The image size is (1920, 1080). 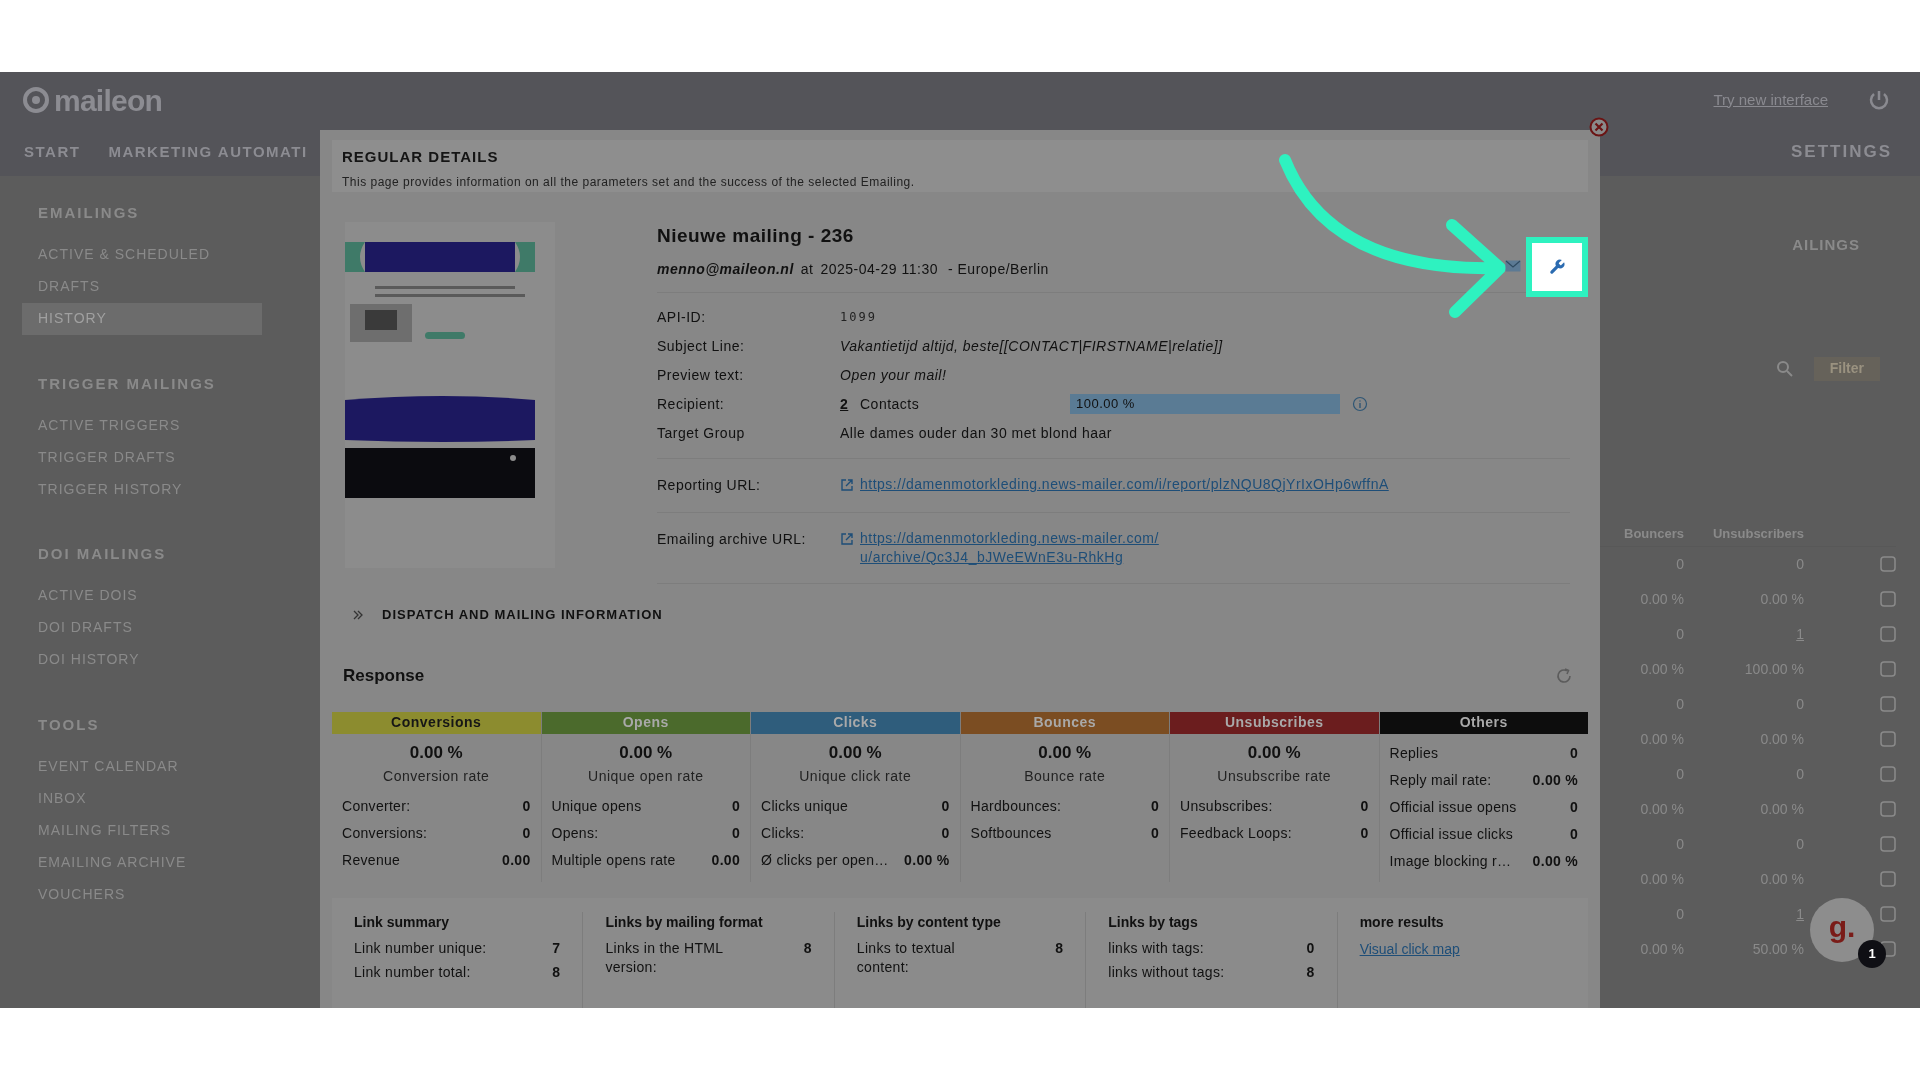 What do you see at coordinates (108, 100) in the screenshot?
I see `logo-text: maileon` at bounding box center [108, 100].